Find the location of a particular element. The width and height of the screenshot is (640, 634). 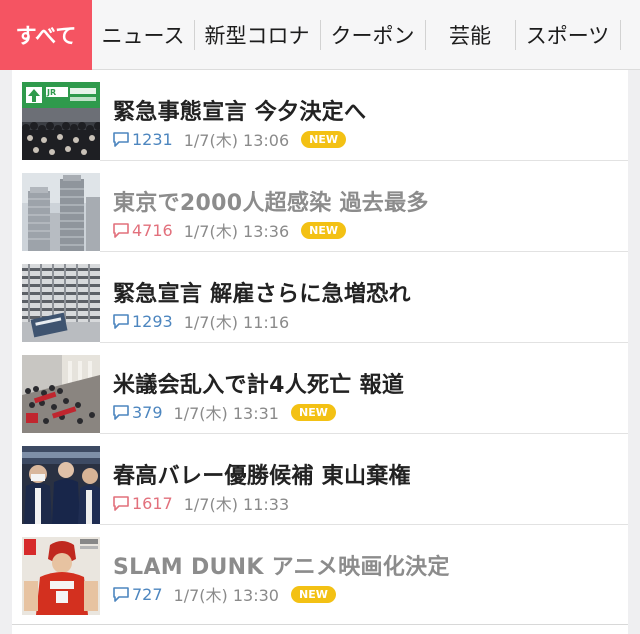

city-hall-tower-image is located at coordinates (61, 212).